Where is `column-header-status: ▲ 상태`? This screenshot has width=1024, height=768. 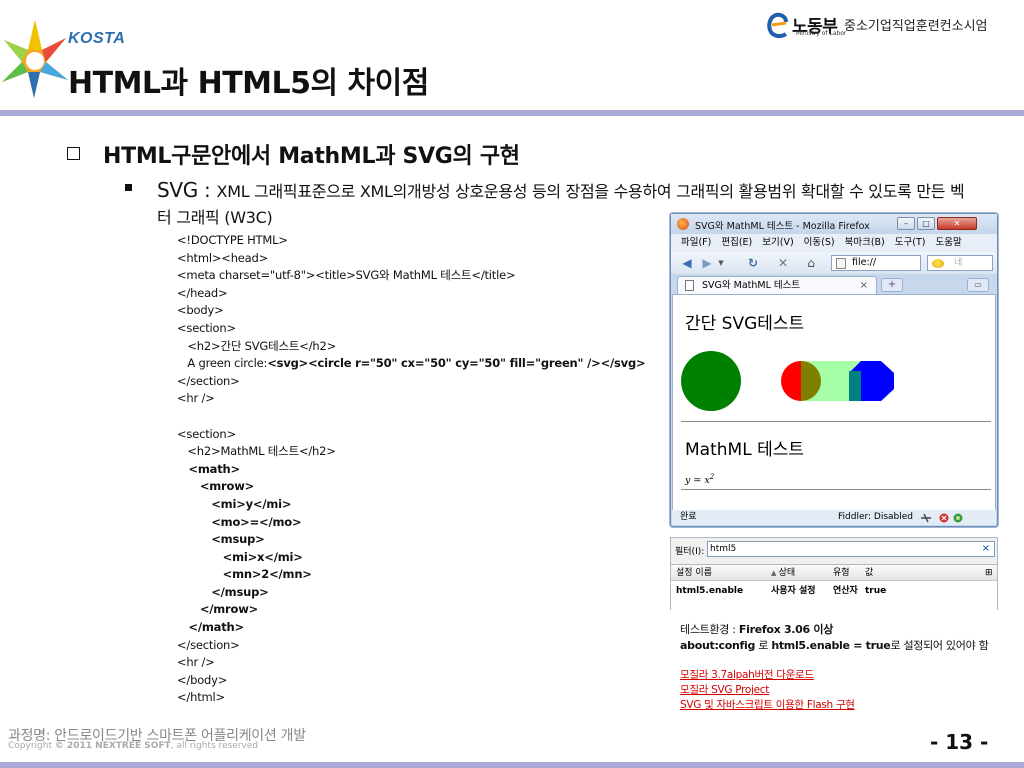 column-header-status: ▲ 상태 is located at coordinates (783, 573).